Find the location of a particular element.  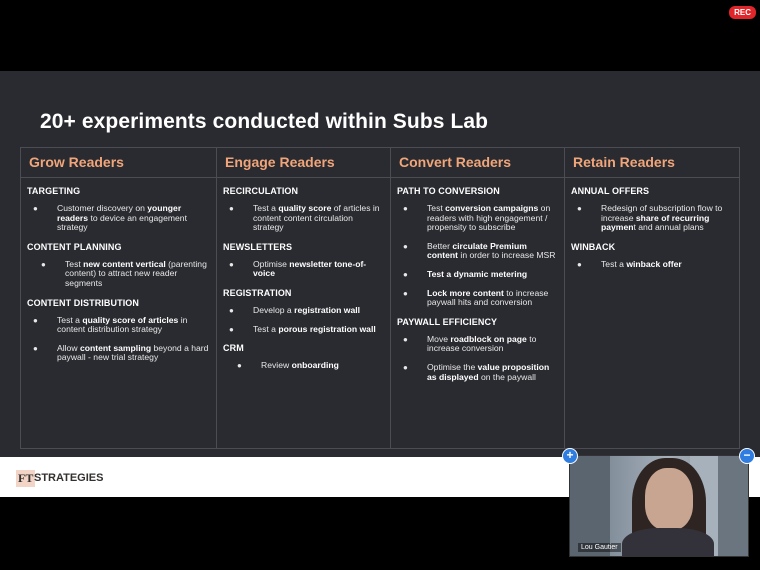

add-icon: + is located at coordinates (570, 456).